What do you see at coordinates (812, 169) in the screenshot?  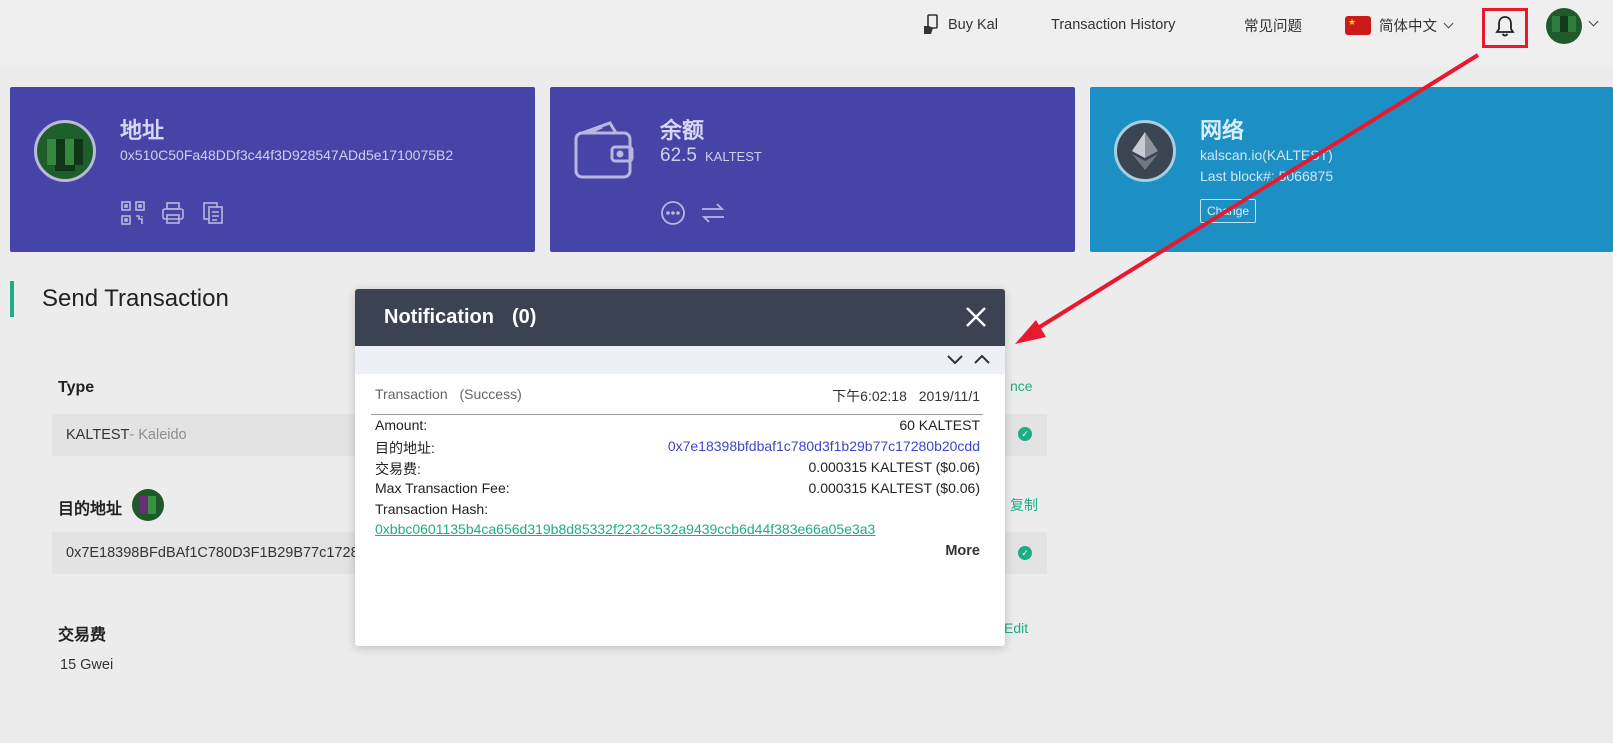 I see `balance-card: 余额 62.5 KALTEST` at bounding box center [812, 169].